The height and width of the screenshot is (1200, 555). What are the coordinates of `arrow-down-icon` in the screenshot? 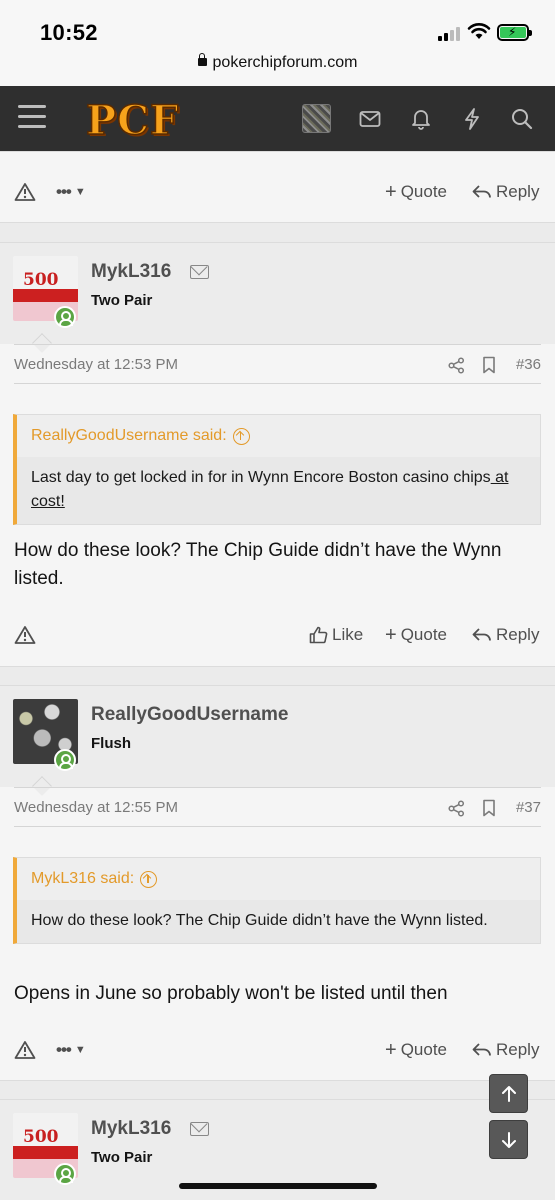 It's located at (508, 1139).